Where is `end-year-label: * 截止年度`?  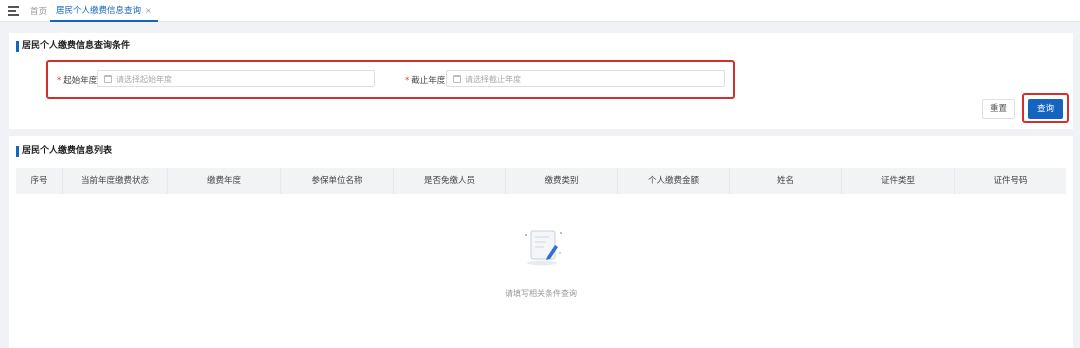
end-year-label: * 截止年度 is located at coordinates (425, 80).